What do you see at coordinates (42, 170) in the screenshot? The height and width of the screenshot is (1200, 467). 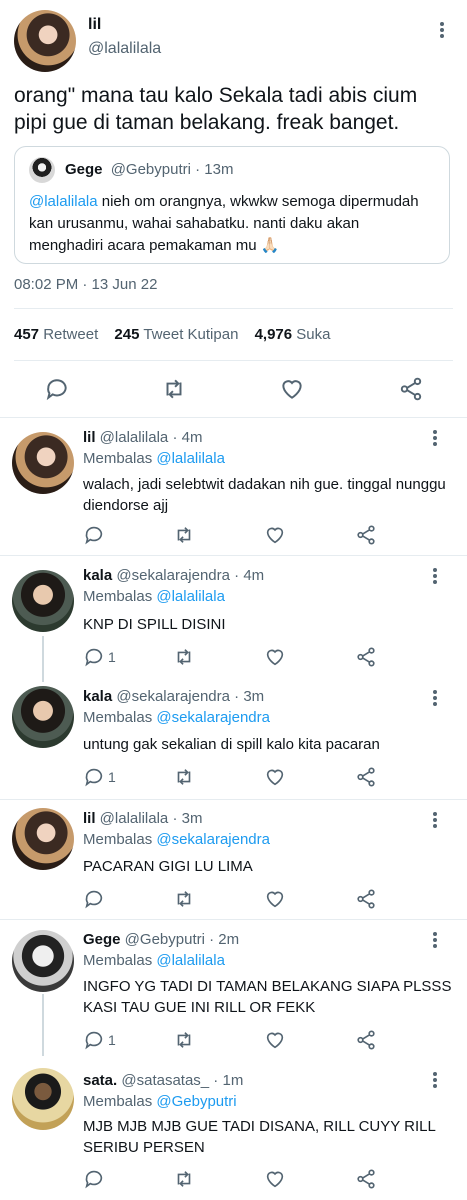 I see `quote-avatar` at bounding box center [42, 170].